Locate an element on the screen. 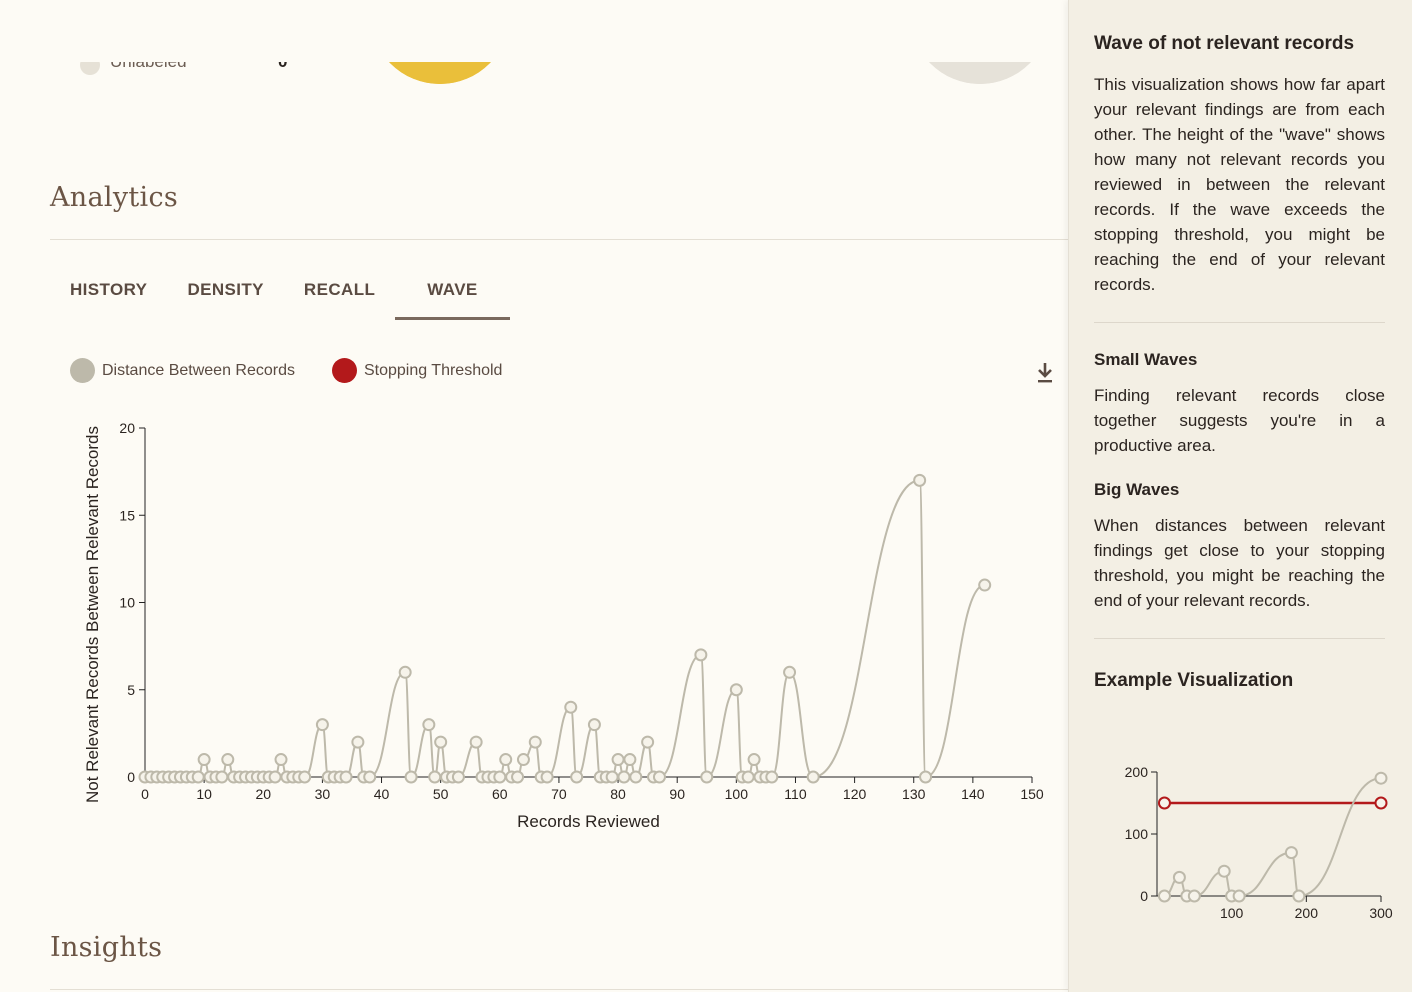 The height and width of the screenshot is (992, 1412). help-panel-title: Wave of not relevant records is located at coordinates (1224, 43).